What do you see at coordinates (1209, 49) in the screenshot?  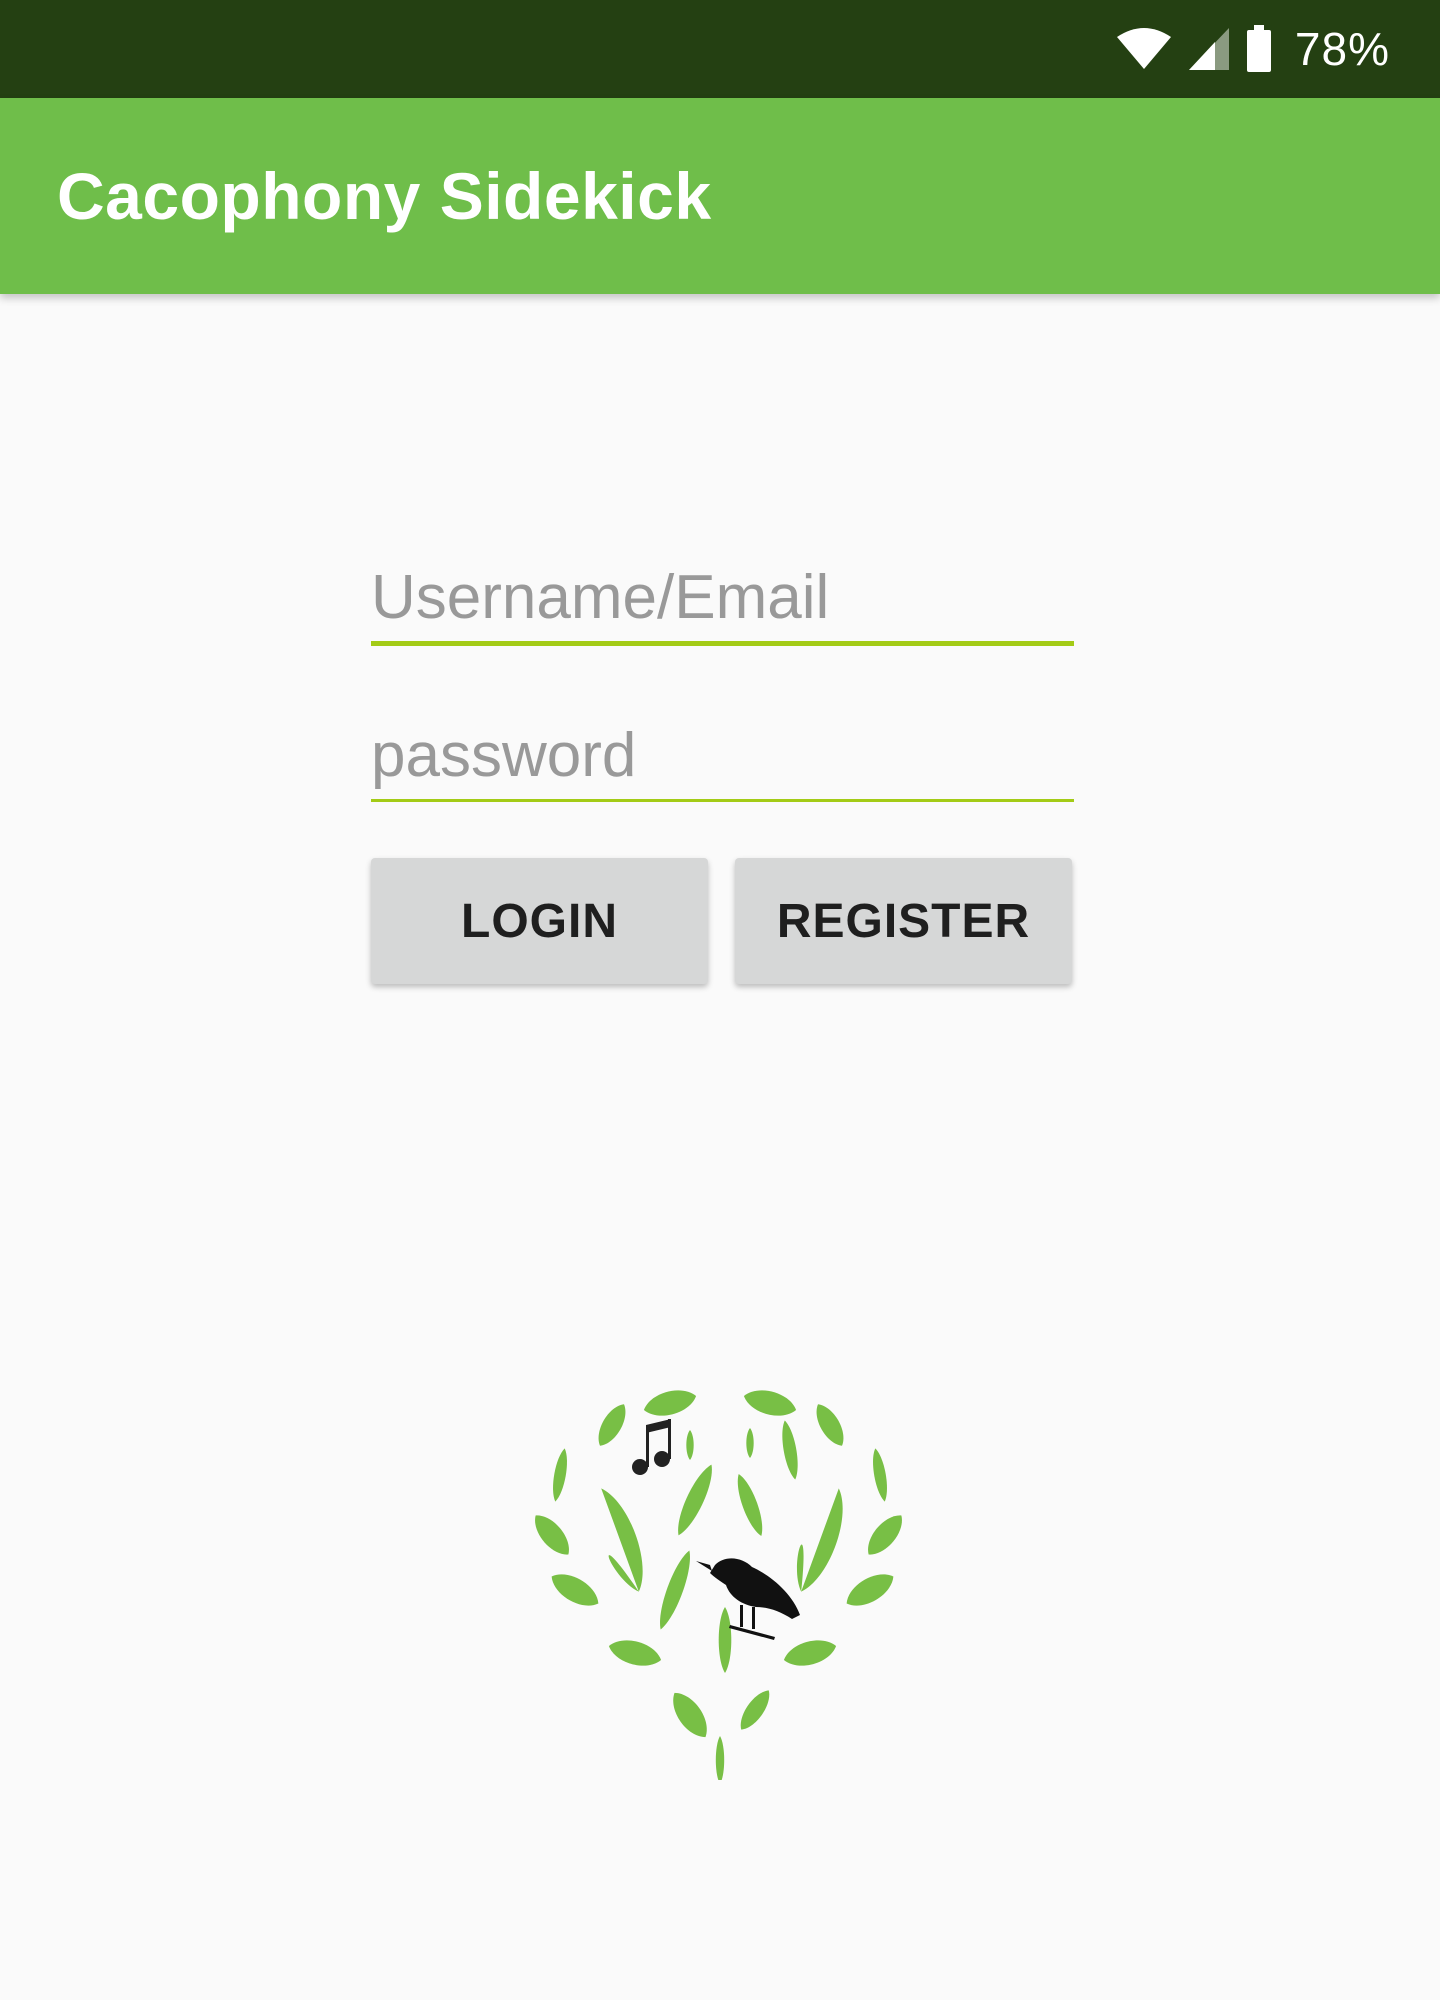 I see `cellular-signal-icon` at bounding box center [1209, 49].